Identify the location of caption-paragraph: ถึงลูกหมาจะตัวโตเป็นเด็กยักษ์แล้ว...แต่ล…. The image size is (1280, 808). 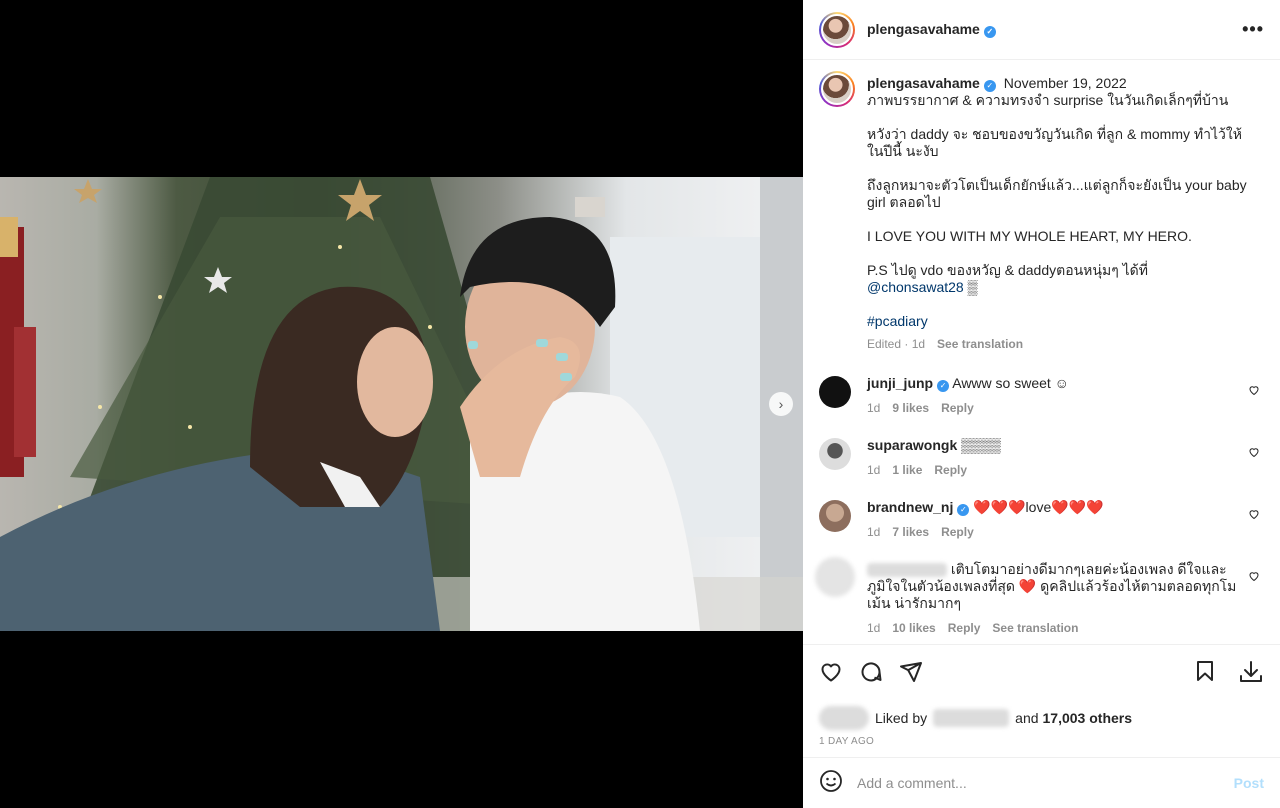
(1057, 193).